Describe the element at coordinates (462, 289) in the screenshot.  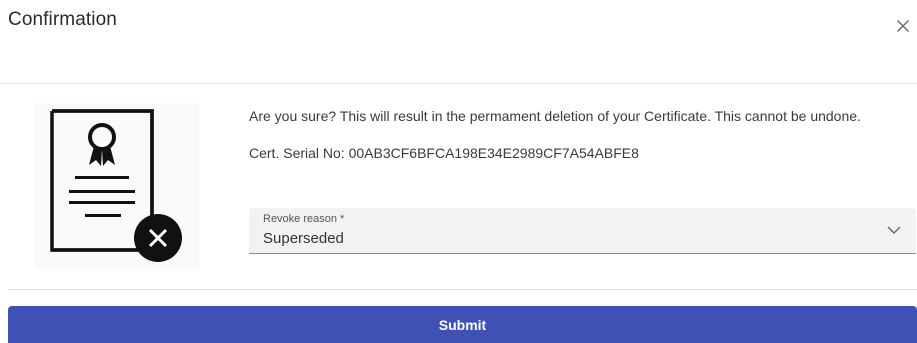
I see `footer-divider` at that location.